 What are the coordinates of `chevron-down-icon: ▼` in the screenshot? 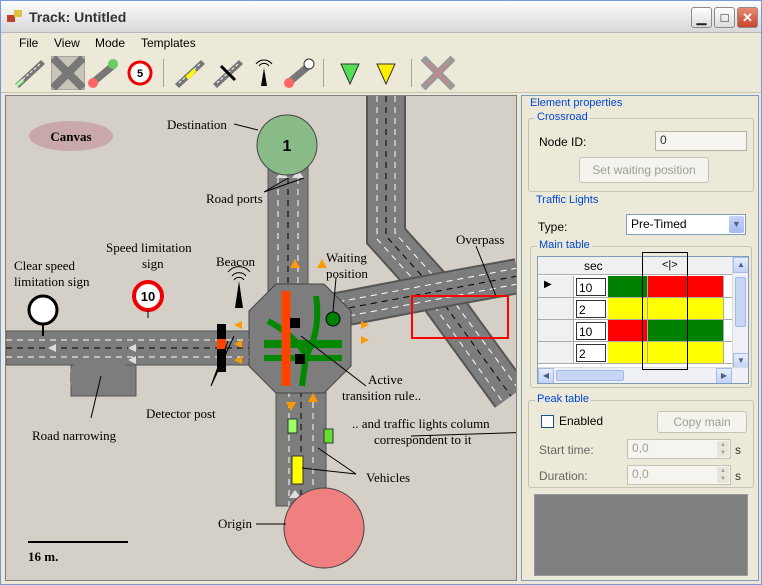 It's located at (736, 224).